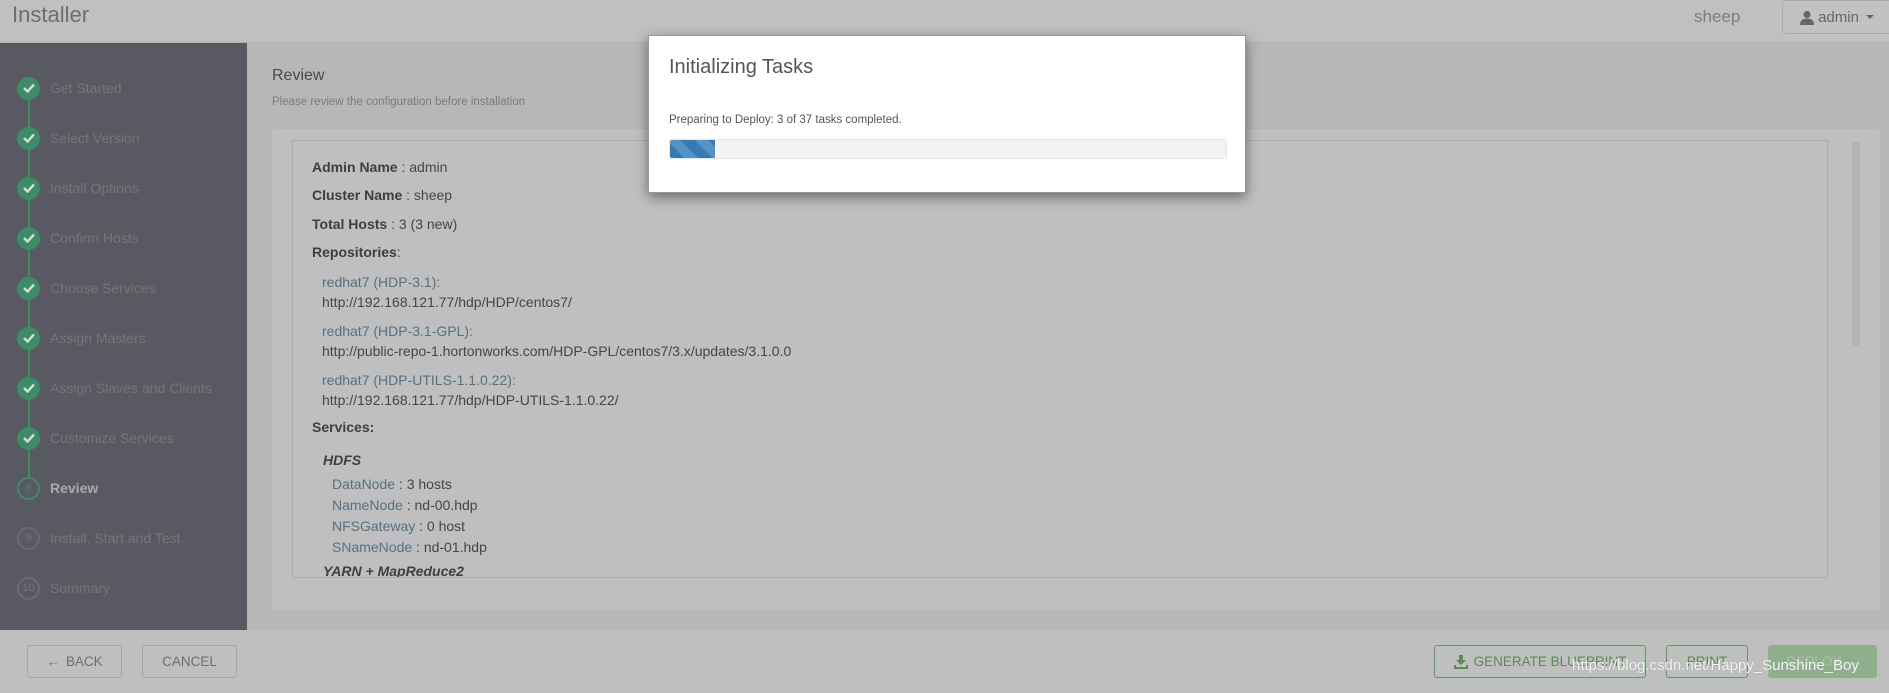 Image resolution: width=1889 pixels, height=693 pixels. What do you see at coordinates (86, 88) in the screenshot?
I see `step-label: Get Started` at bounding box center [86, 88].